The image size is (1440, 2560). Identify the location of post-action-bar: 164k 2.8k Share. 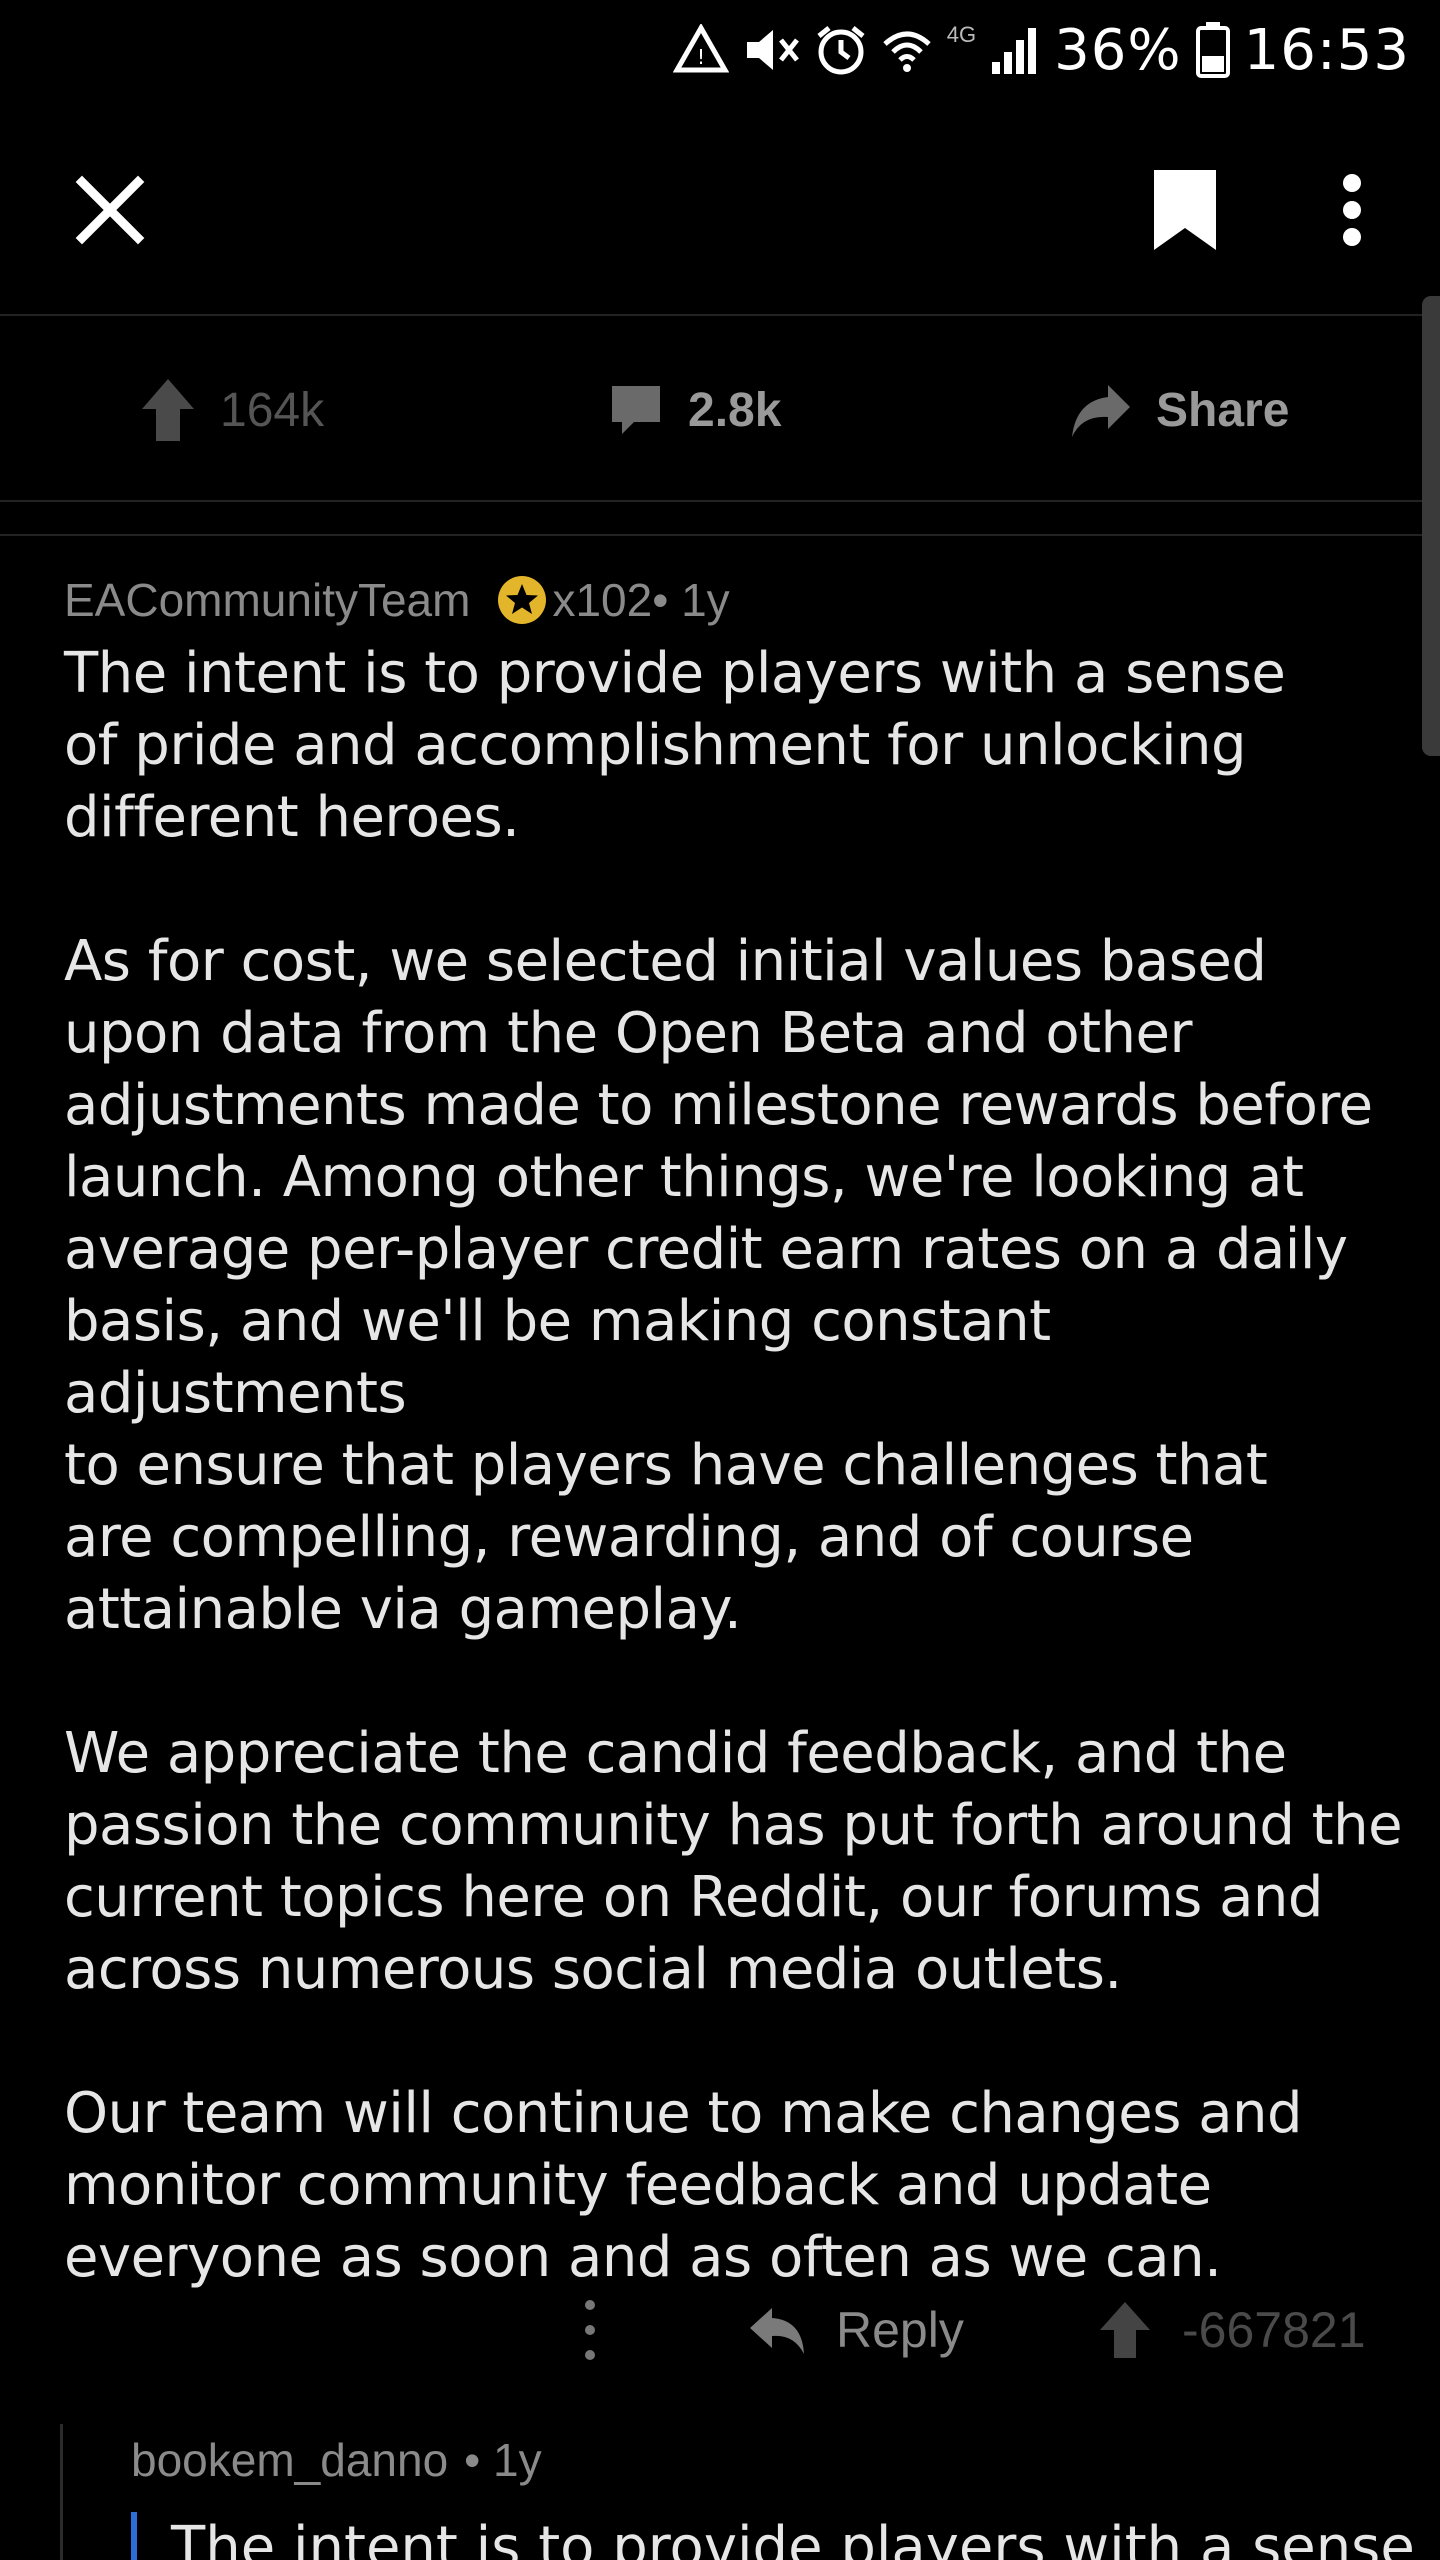
(720, 410).